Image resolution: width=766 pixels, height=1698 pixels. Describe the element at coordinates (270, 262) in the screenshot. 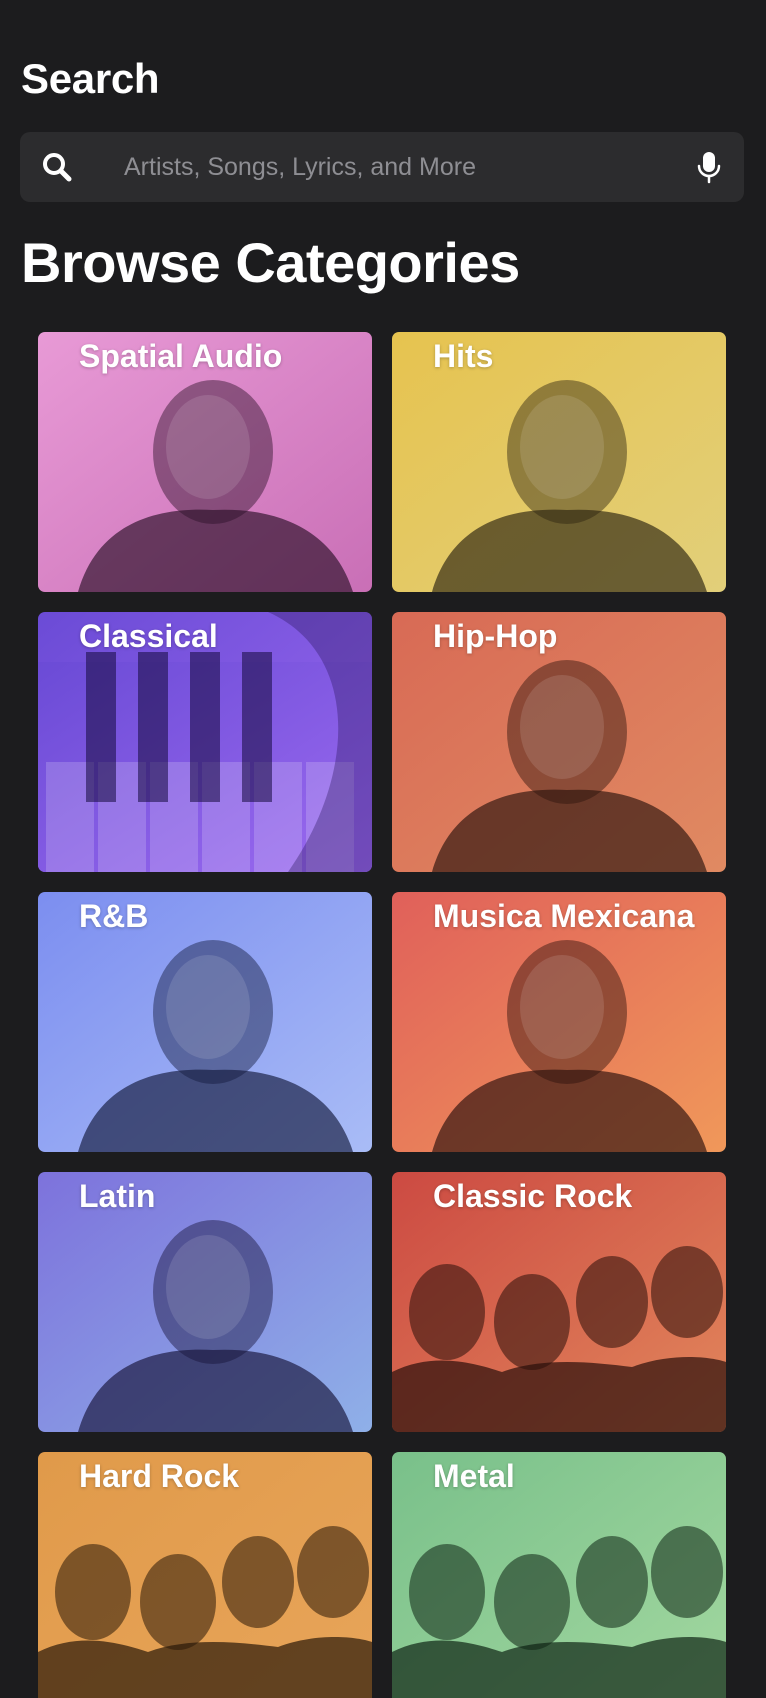

I see `browse-categories-heading: Browse Categories` at that location.